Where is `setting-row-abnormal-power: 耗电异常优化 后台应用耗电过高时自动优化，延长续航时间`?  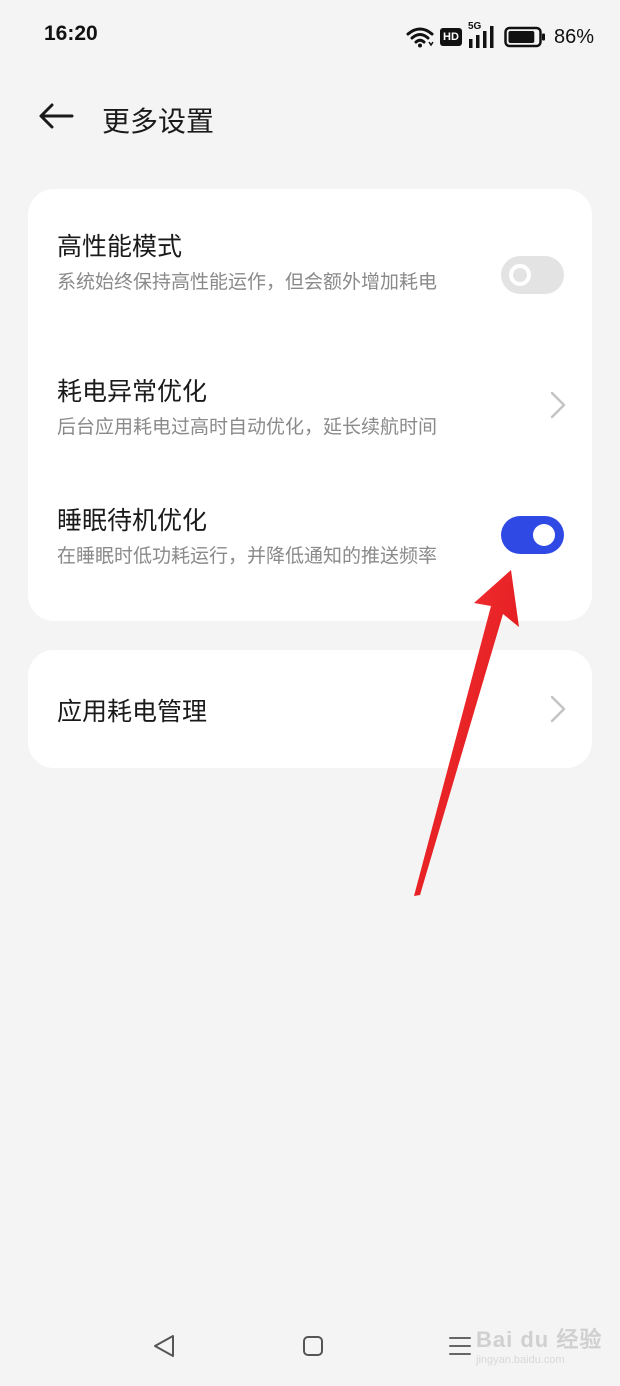
setting-row-abnormal-power: 耗电异常优化 后台应用耗电过高时自动优化，延长续航时间 is located at coordinates (310, 399).